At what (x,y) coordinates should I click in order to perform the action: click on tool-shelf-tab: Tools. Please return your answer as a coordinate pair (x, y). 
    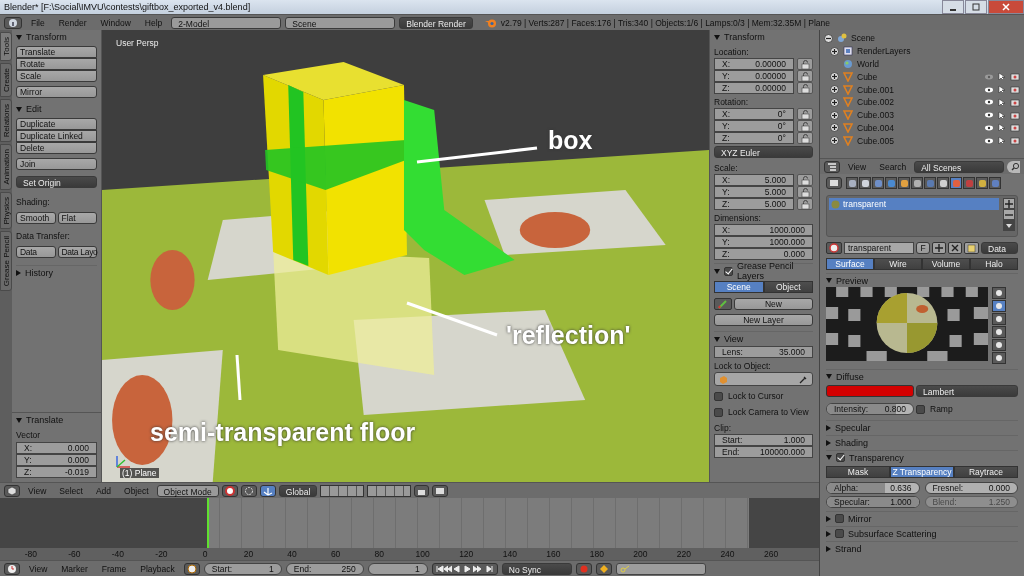
    Looking at the image, I should click on (6, 46).